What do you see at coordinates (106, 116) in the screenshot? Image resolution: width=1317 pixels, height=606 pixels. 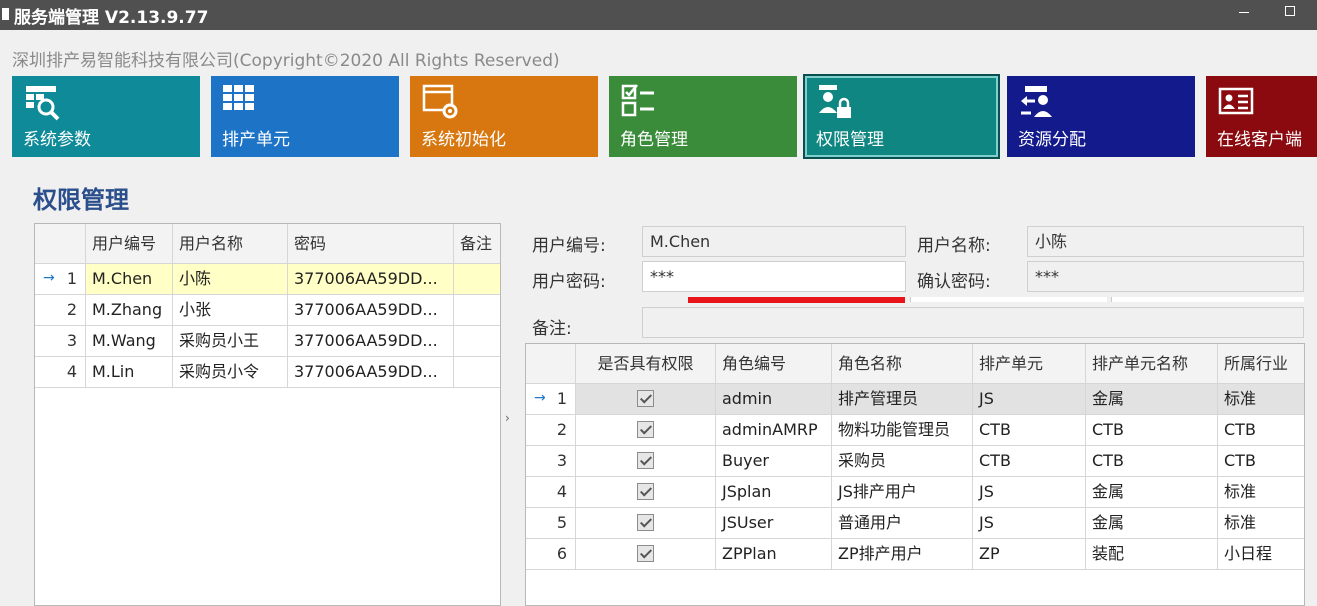 I see `tile-table-search: 系统参数` at bounding box center [106, 116].